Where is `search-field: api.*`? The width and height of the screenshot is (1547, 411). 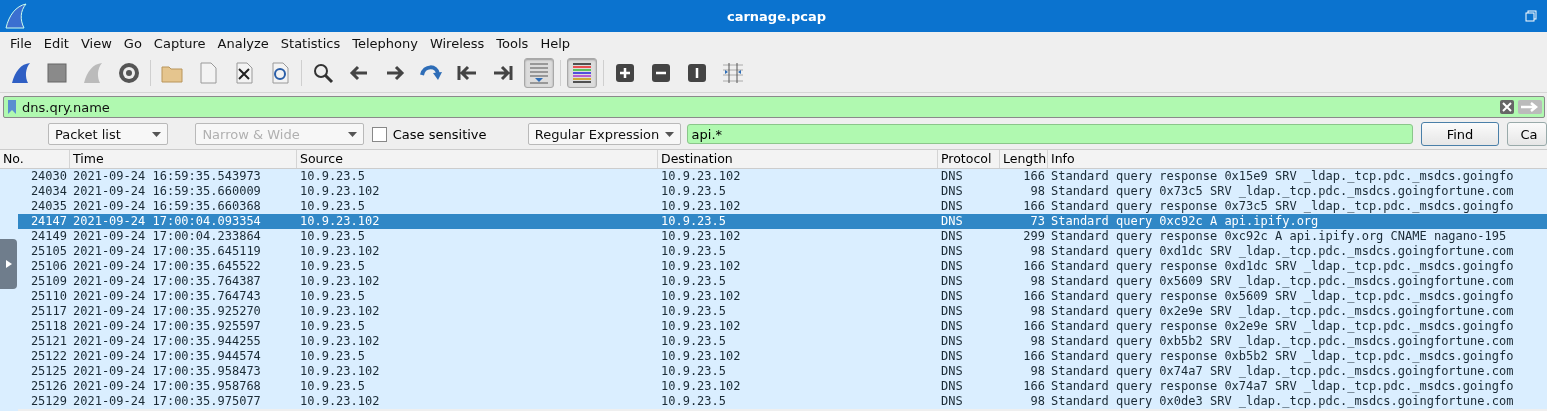 search-field: api.* is located at coordinates (1049, 134).